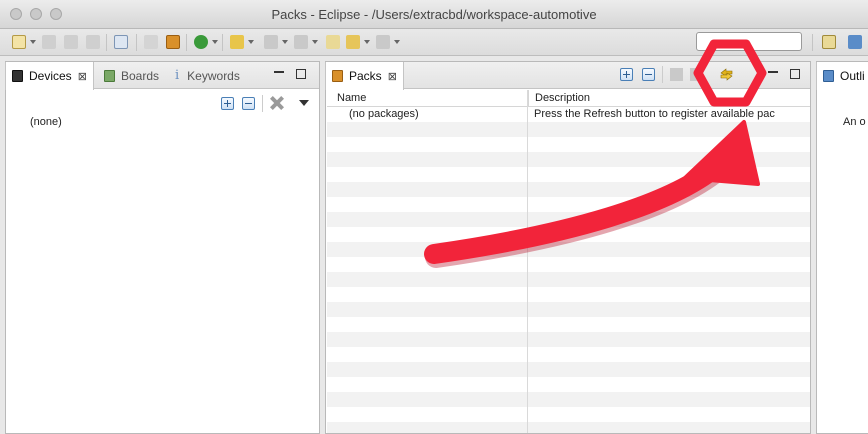  I want to click on main-toolbar, so click(434, 42).